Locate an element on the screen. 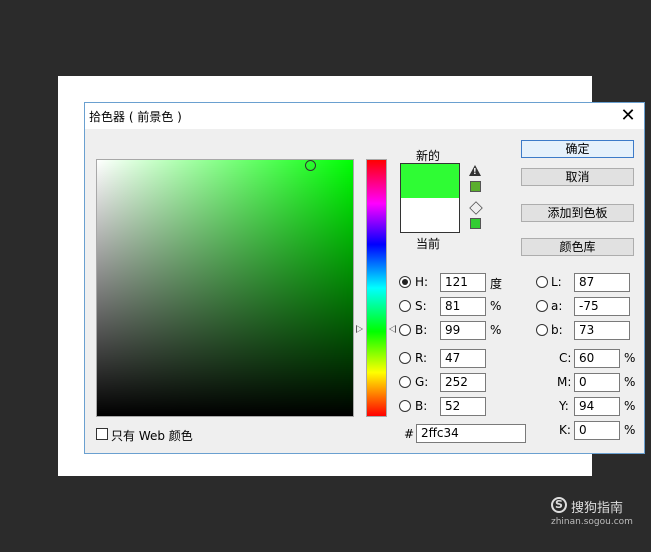 The width and height of the screenshot is (651, 552). lab-l-label: L: is located at coordinates (556, 282).